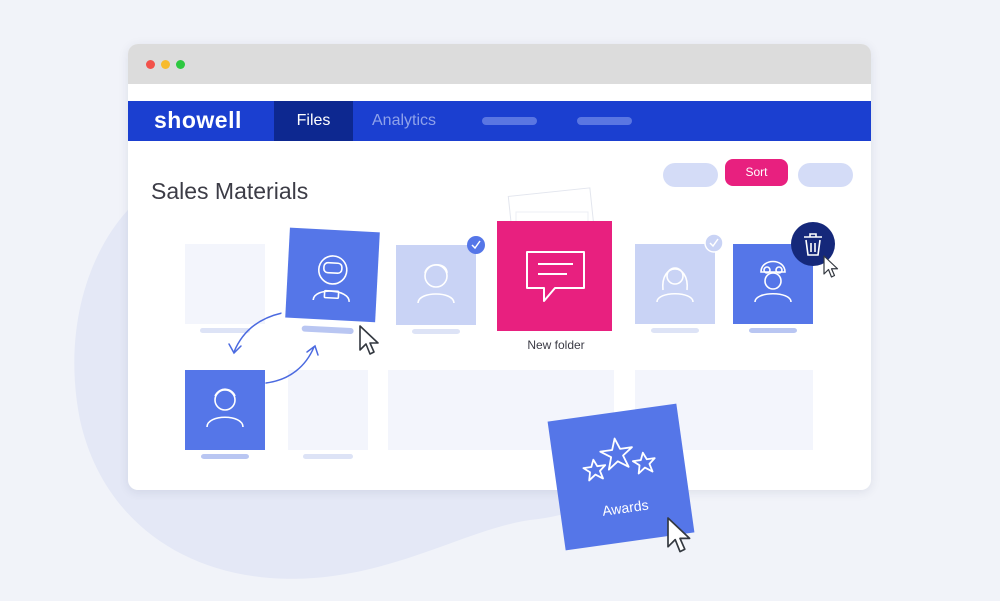 This screenshot has width=1000, height=601. What do you see at coordinates (180, 64) in the screenshot?
I see `maximize-dot` at bounding box center [180, 64].